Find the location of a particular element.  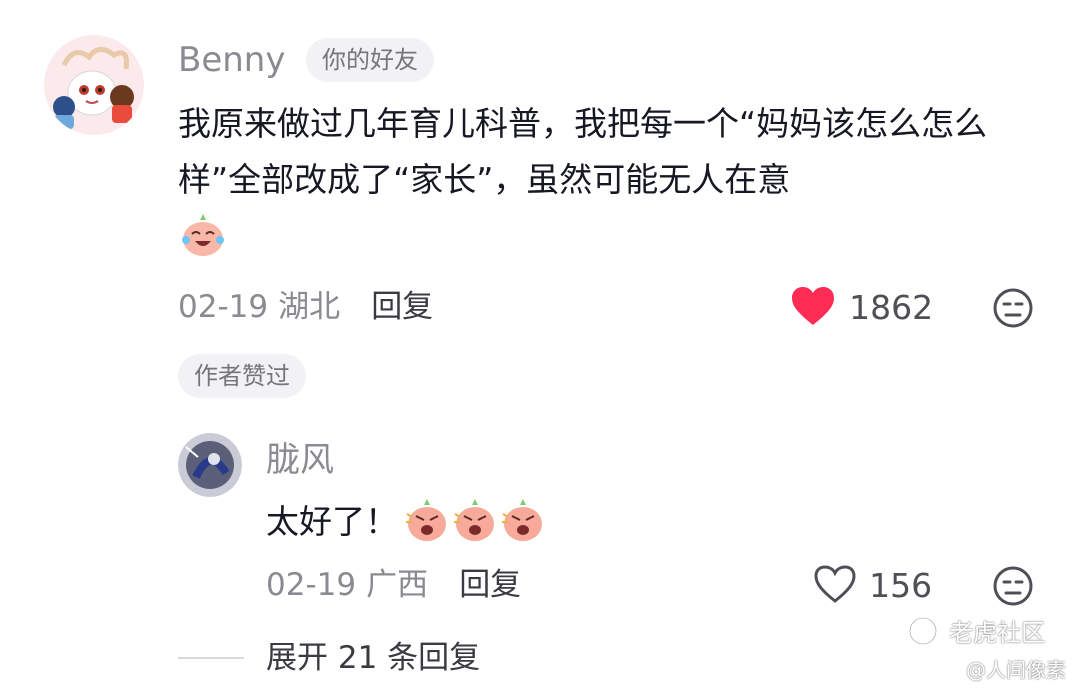

comment-date: 02-19 is located at coordinates (223, 307).